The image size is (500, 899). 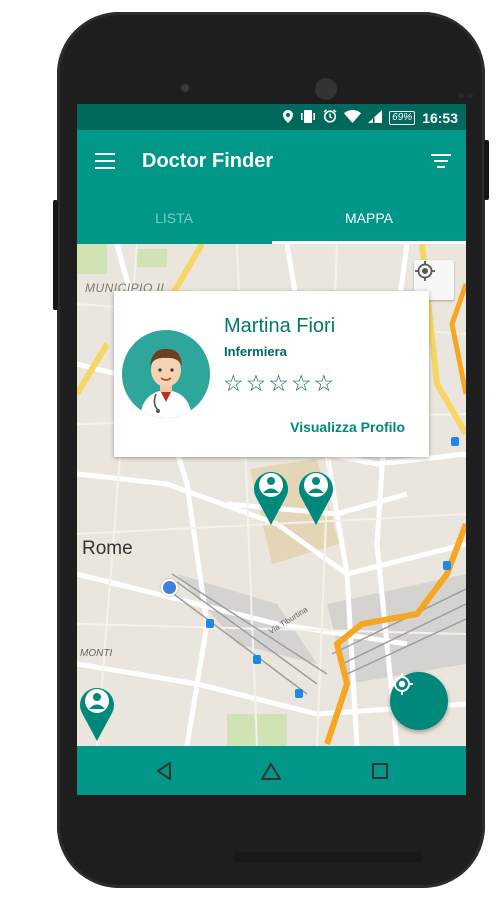 I want to click on tab-bar: LISTA MAPPA, so click(x=271, y=218).